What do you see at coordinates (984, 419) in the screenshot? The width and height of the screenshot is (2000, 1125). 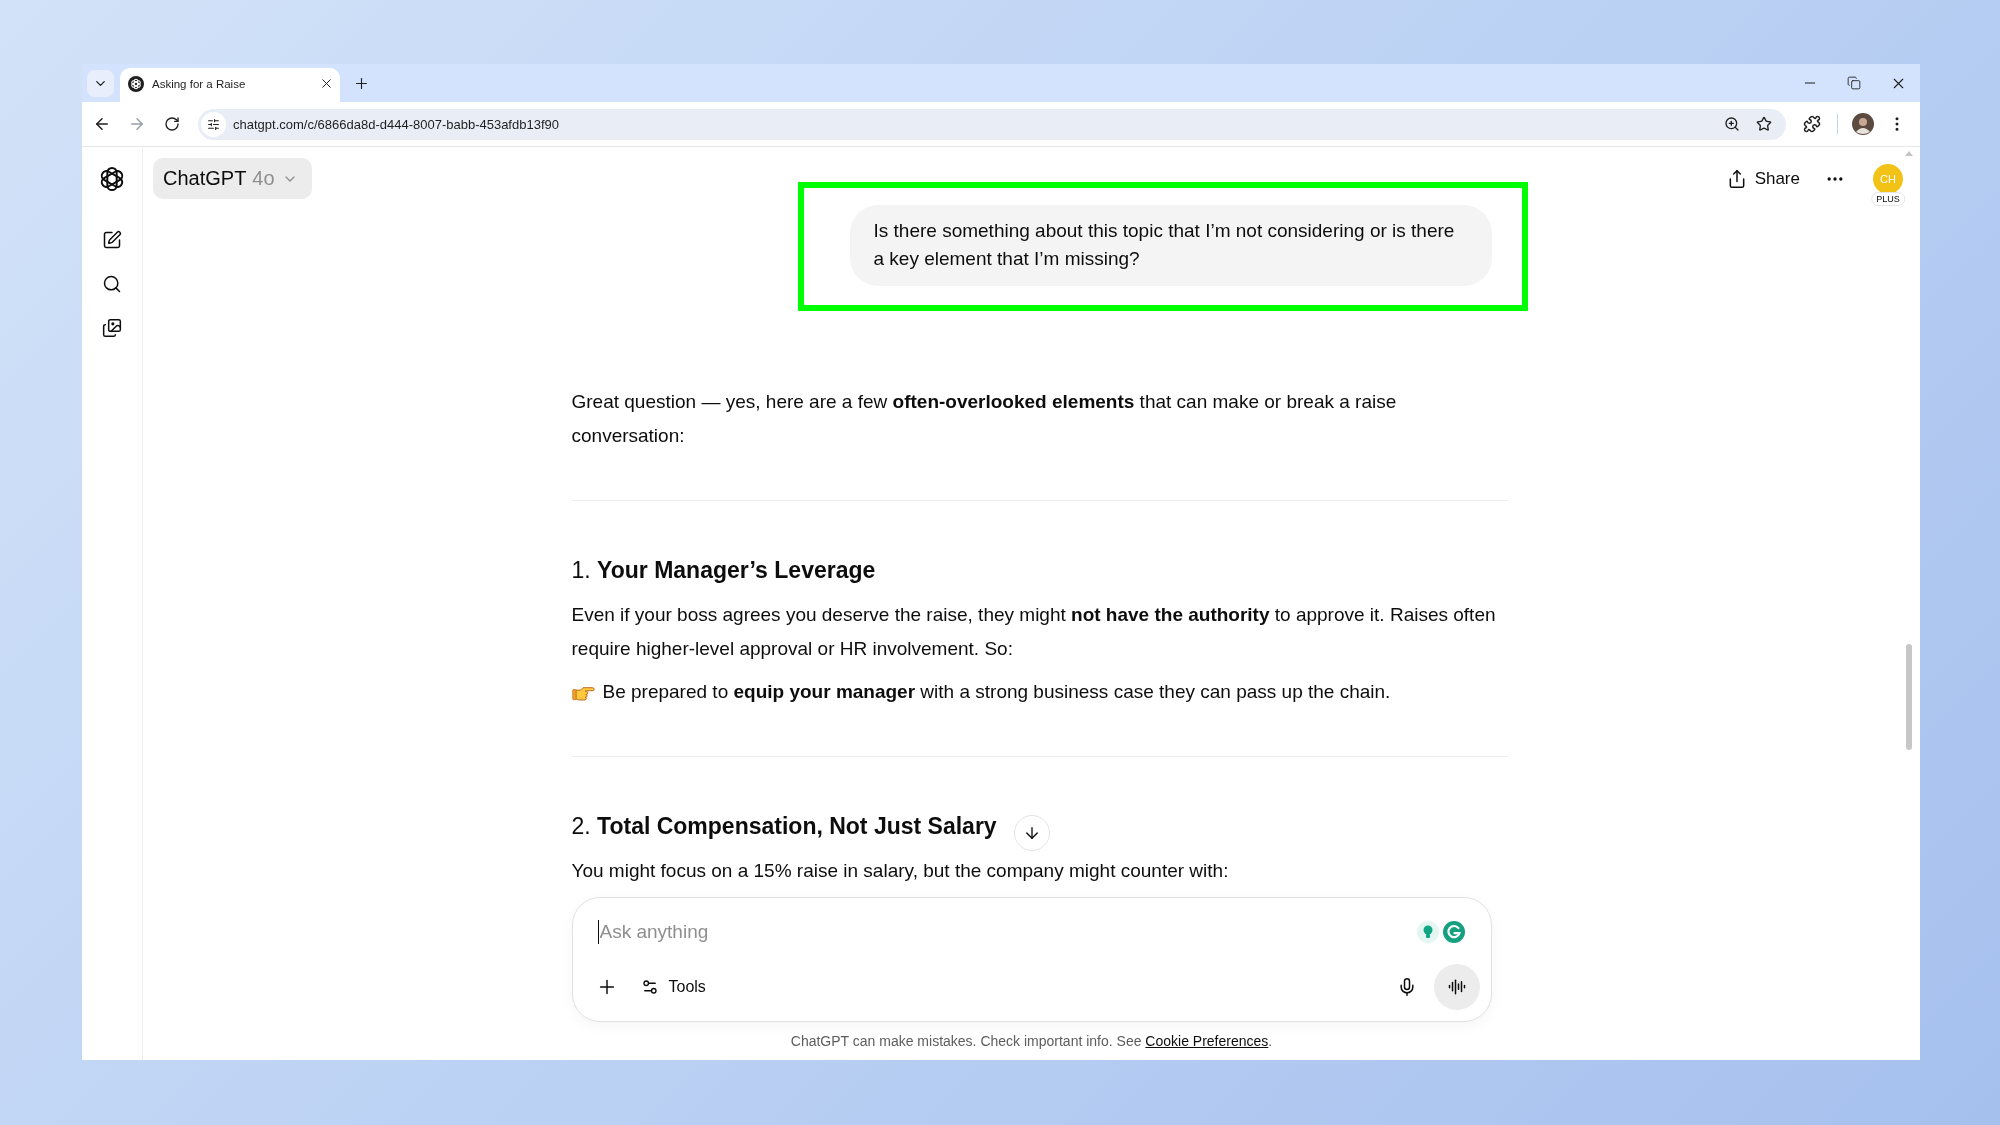 I see `reply-paragraph: Great question — yes, here are a few often-overlooked elements that can make or break a raise conversation:` at bounding box center [984, 419].